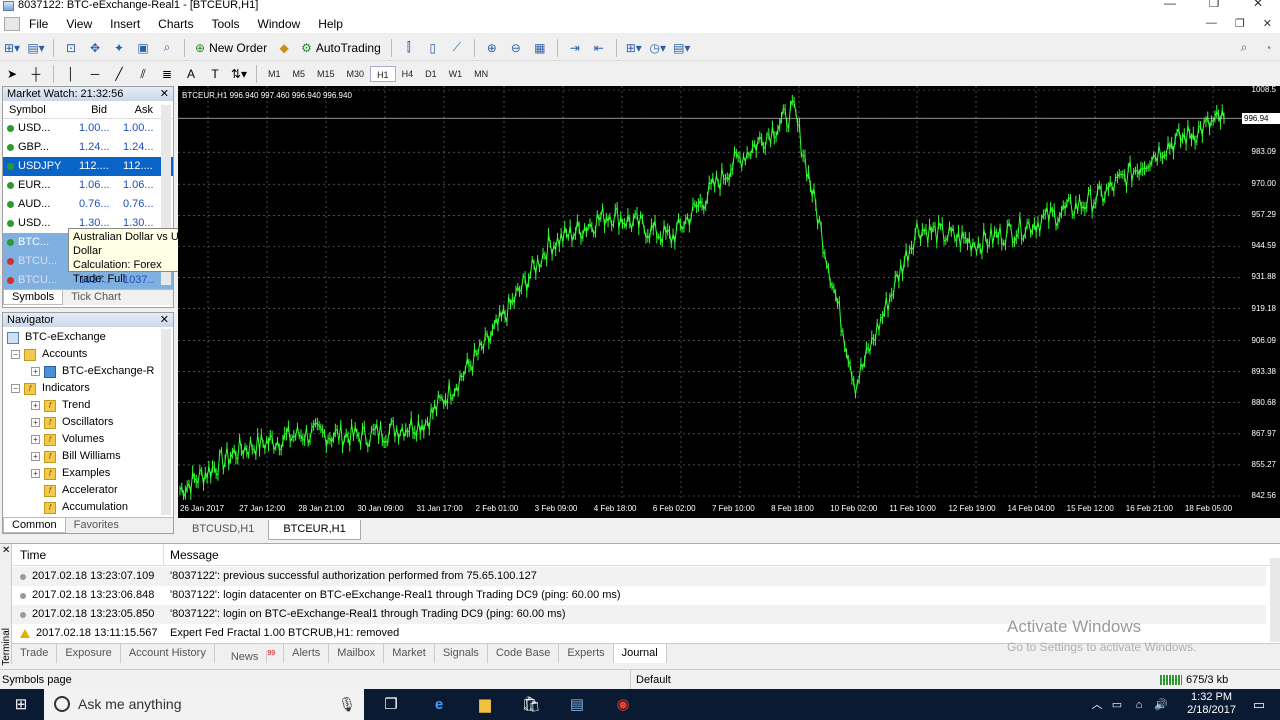 The image size is (1280, 720). Describe the element at coordinates (226, 24) in the screenshot. I see `menu-tools: Tools` at that location.